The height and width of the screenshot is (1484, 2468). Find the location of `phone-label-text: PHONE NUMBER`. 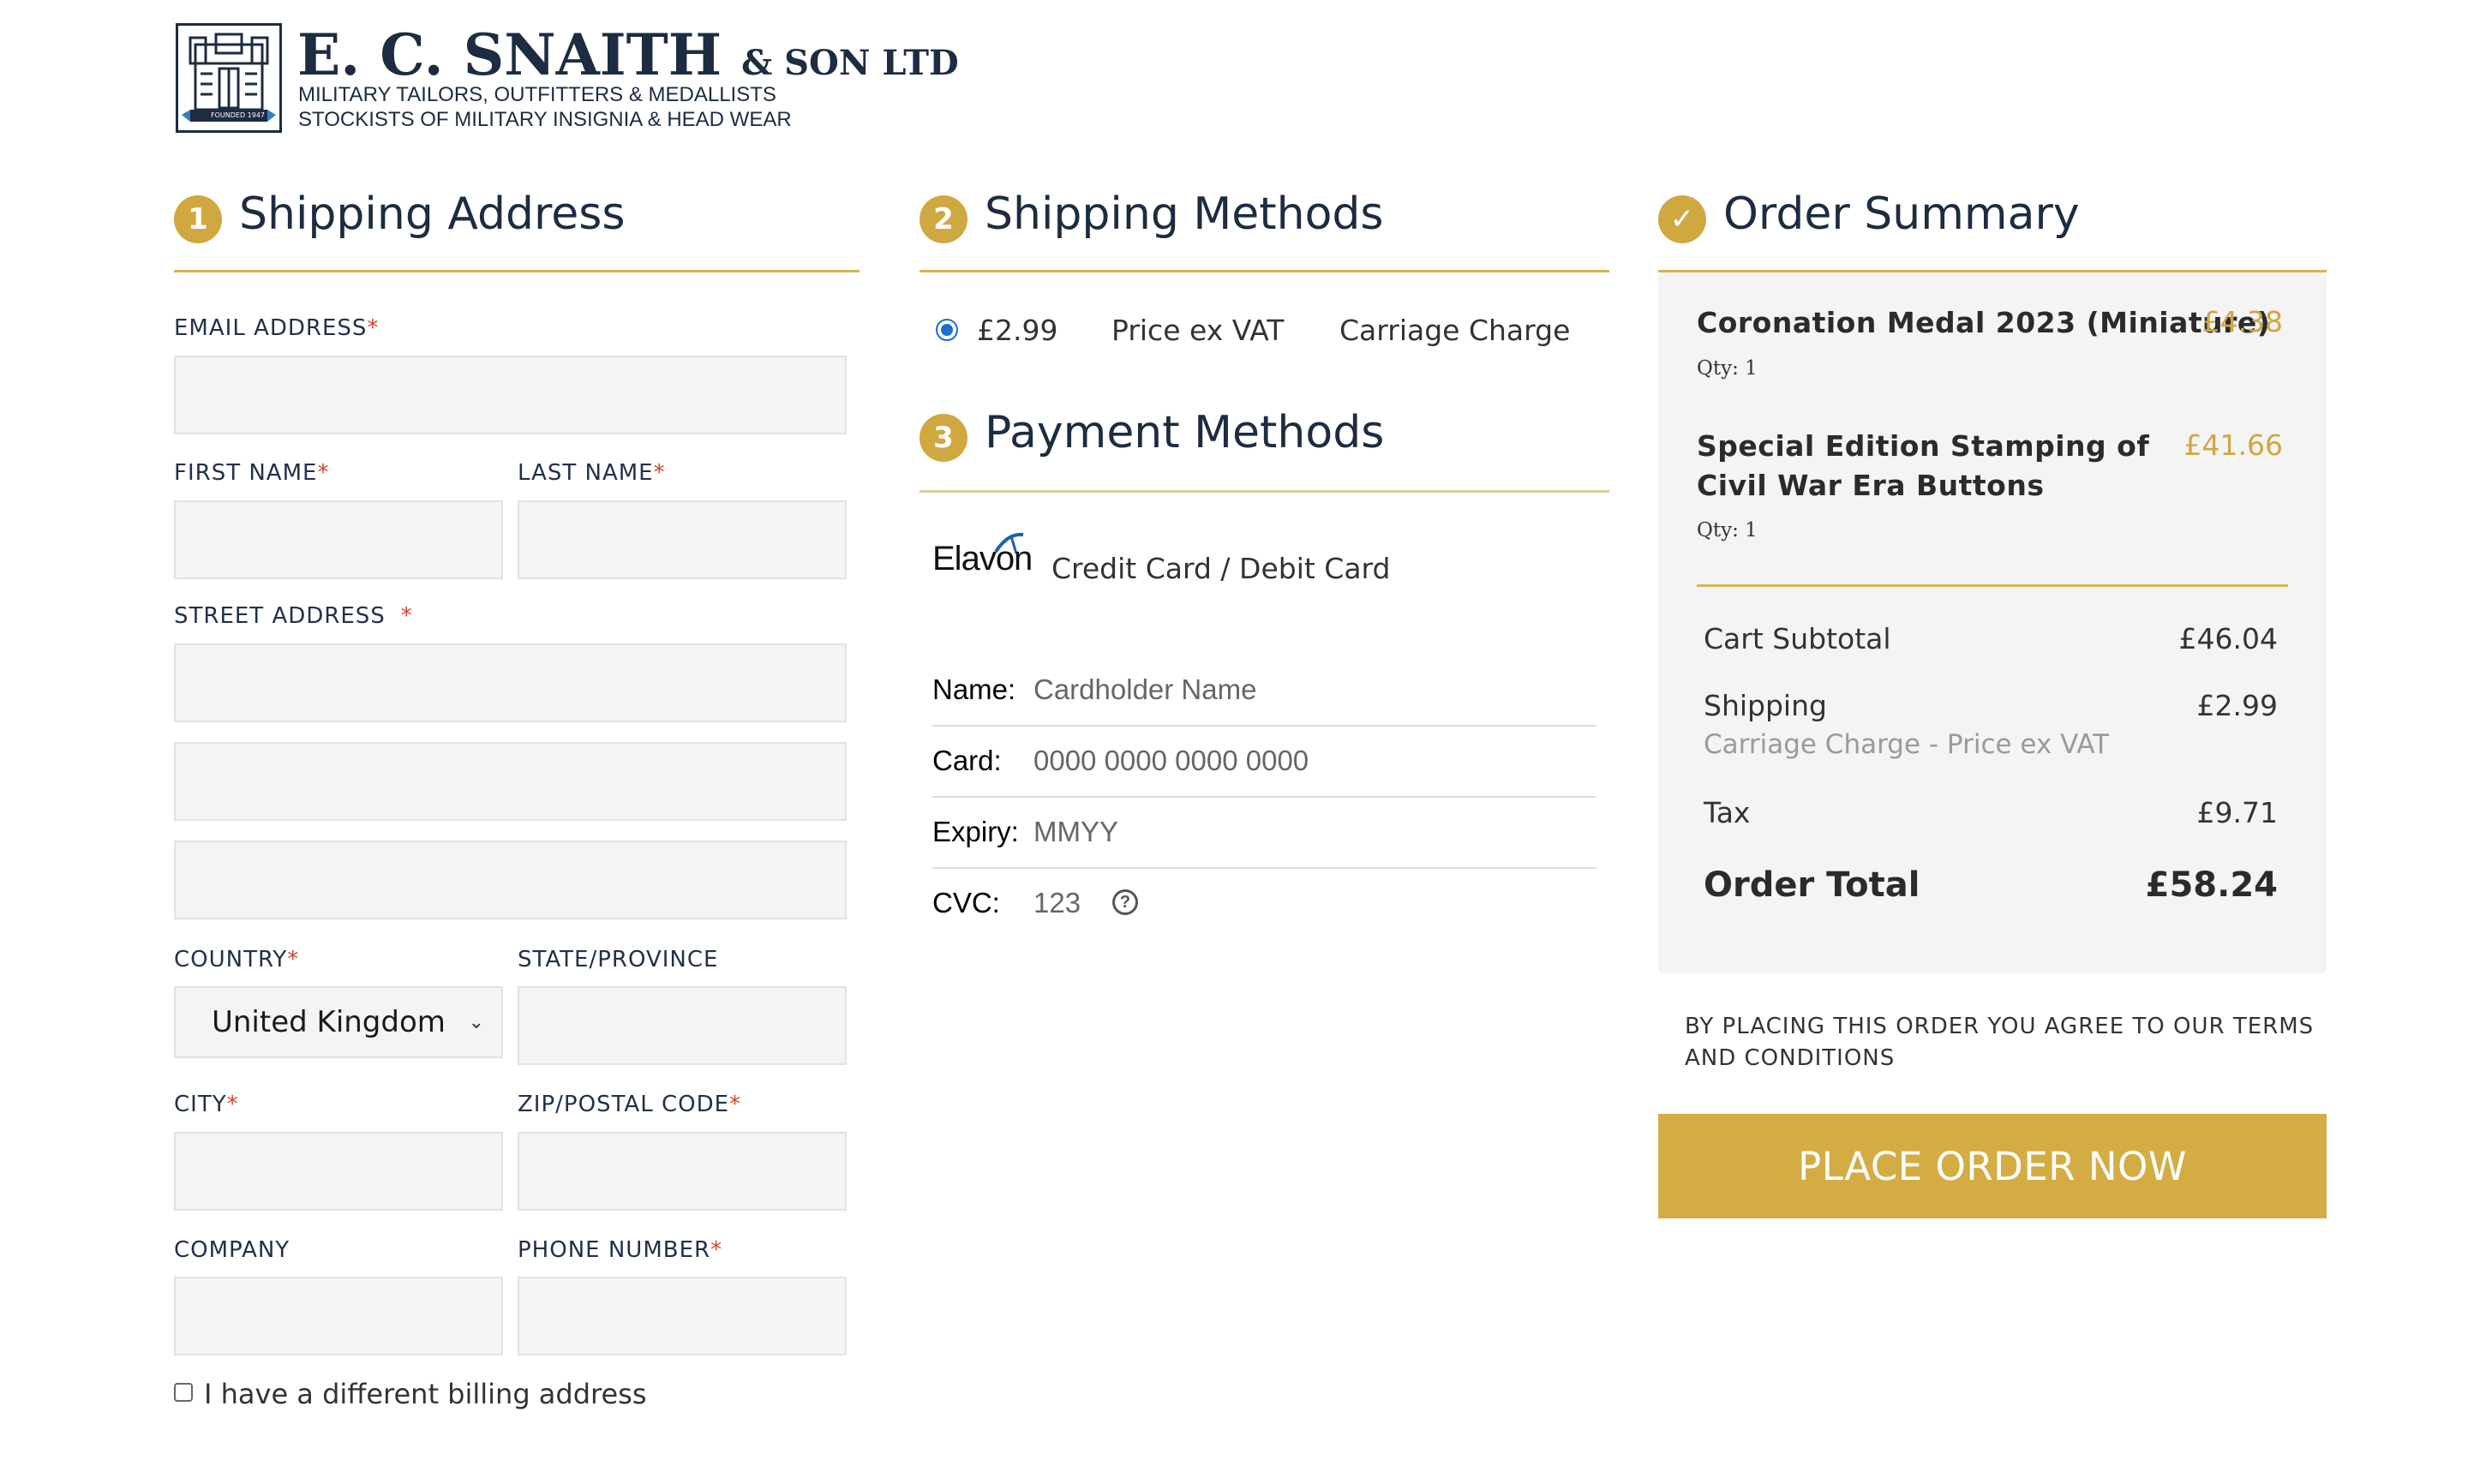

phone-label-text: PHONE NUMBER is located at coordinates (614, 1250).